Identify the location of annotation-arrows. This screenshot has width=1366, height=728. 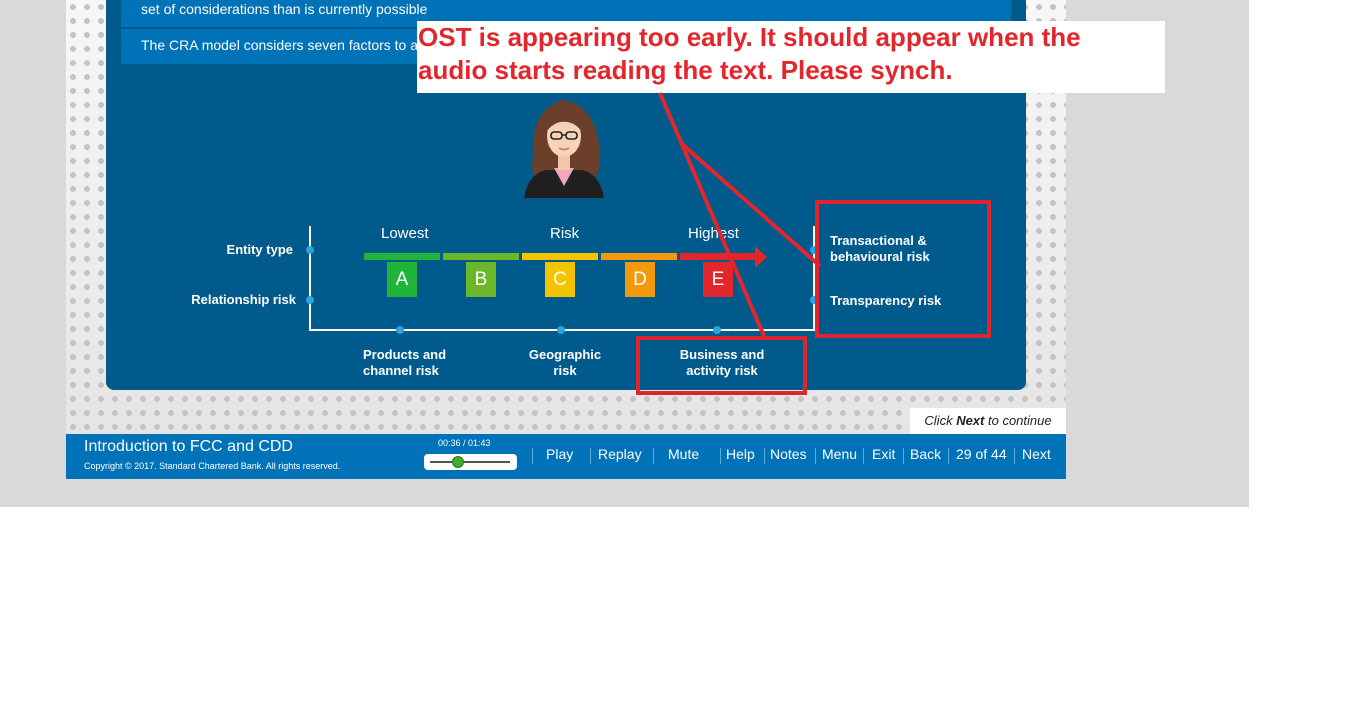
(740, 214).